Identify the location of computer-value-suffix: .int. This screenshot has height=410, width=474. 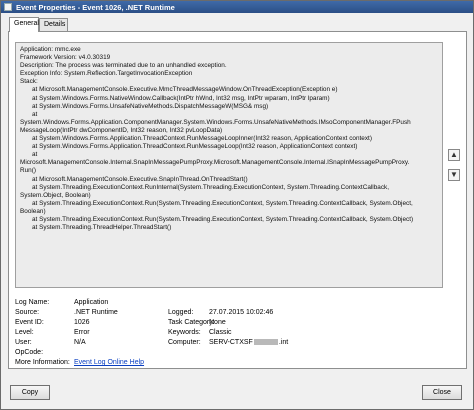
(283, 342).